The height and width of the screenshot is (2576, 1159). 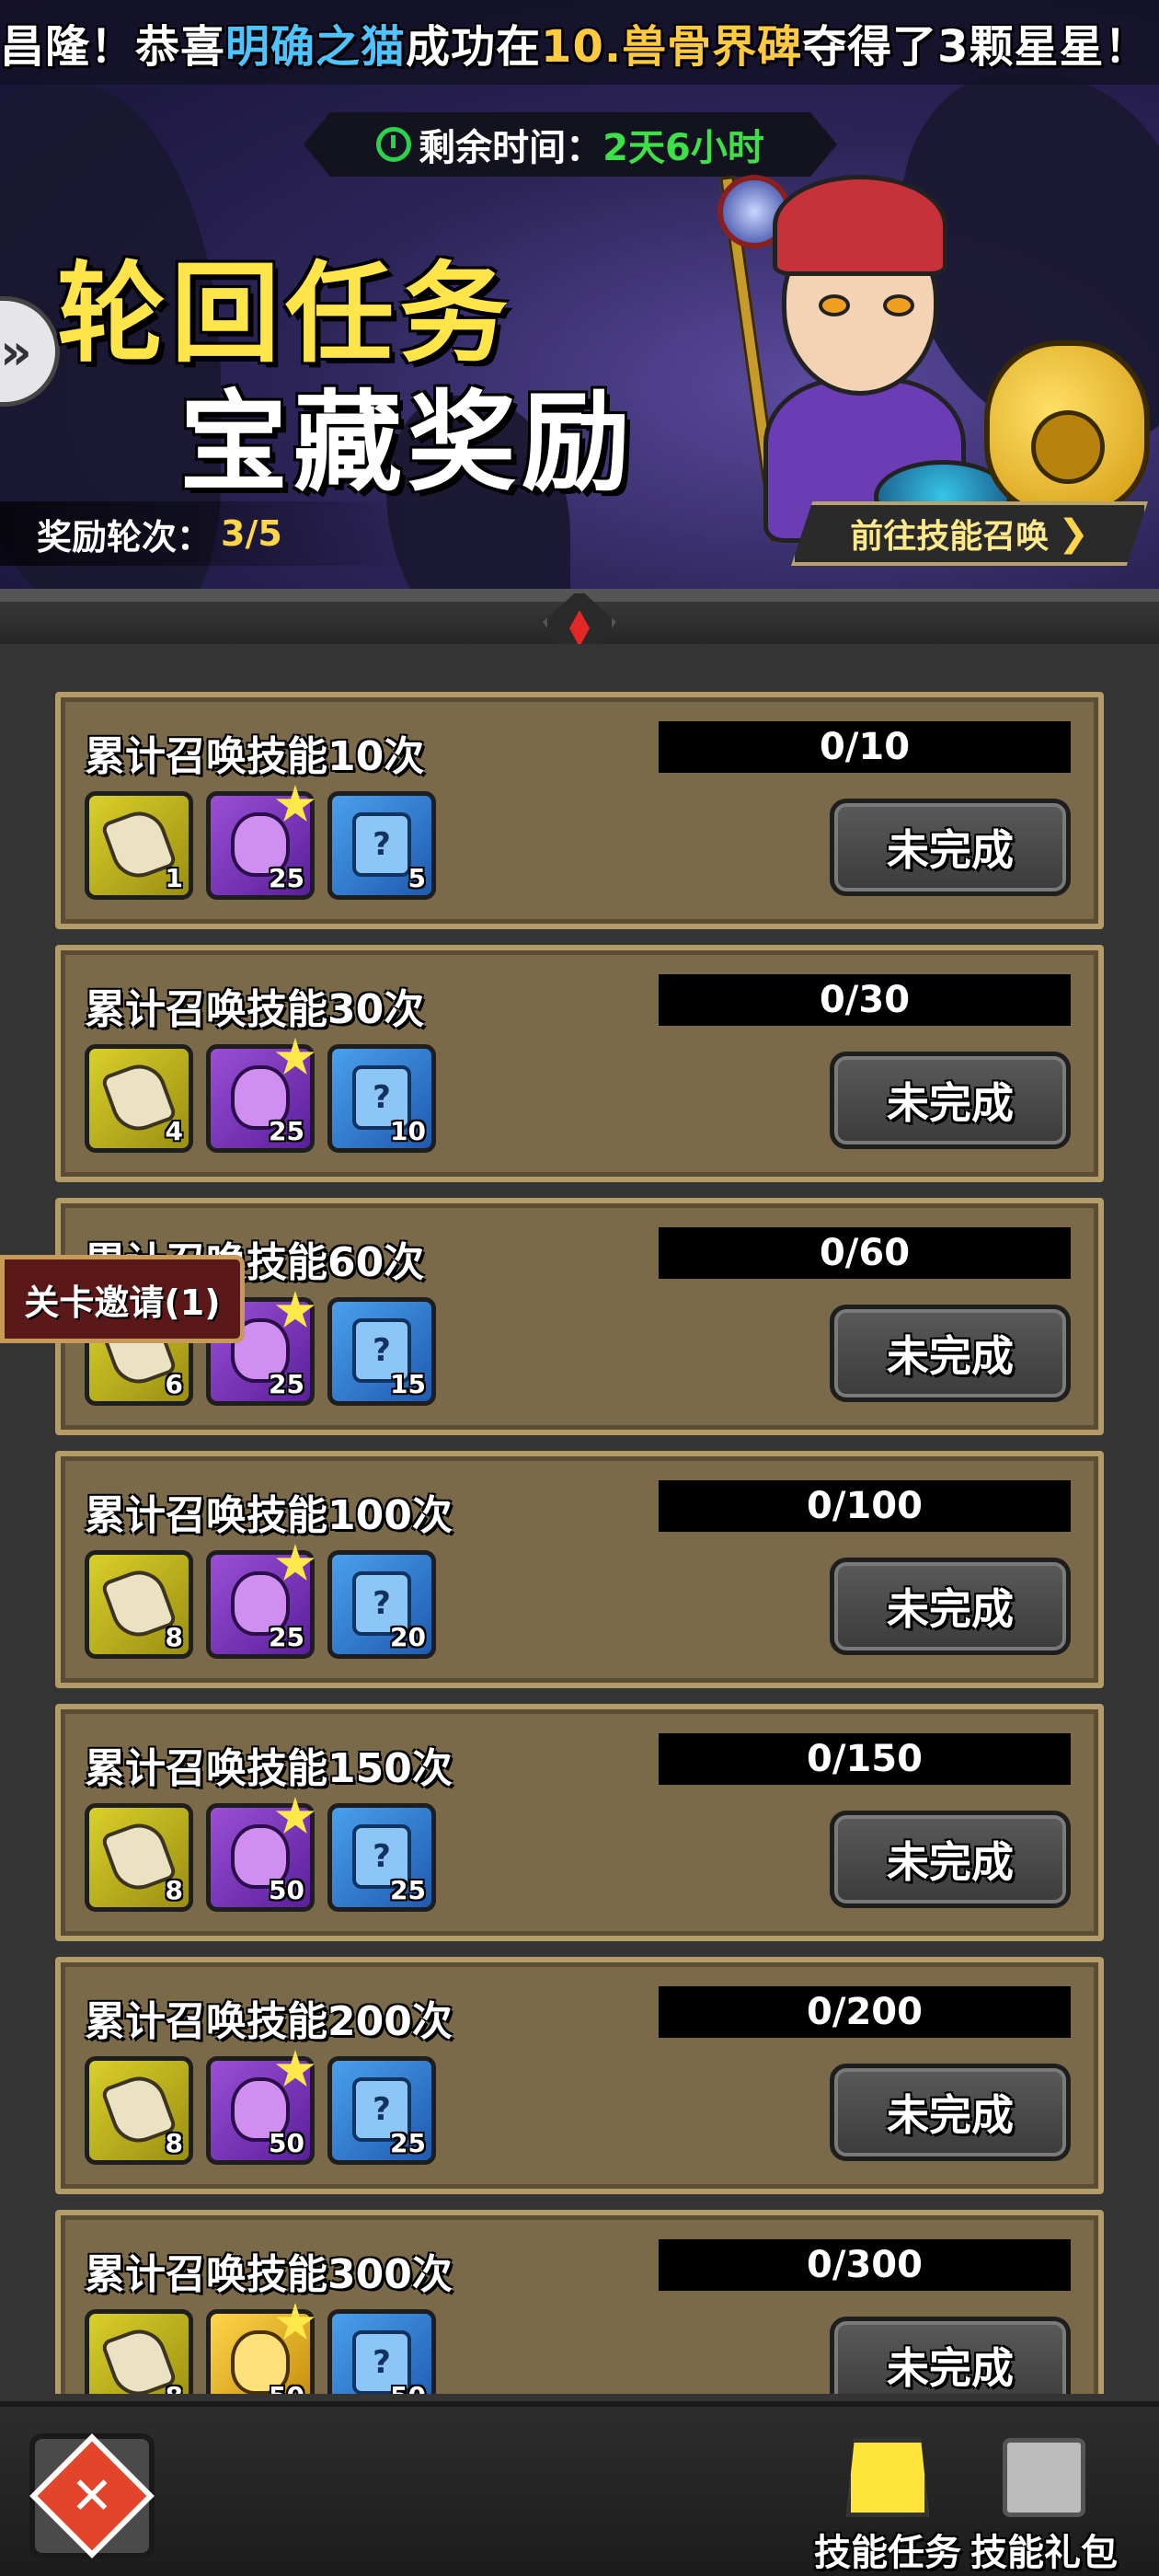 What do you see at coordinates (269, 2274) in the screenshot?
I see `task-label: 累计召唤技能300次` at bounding box center [269, 2274].